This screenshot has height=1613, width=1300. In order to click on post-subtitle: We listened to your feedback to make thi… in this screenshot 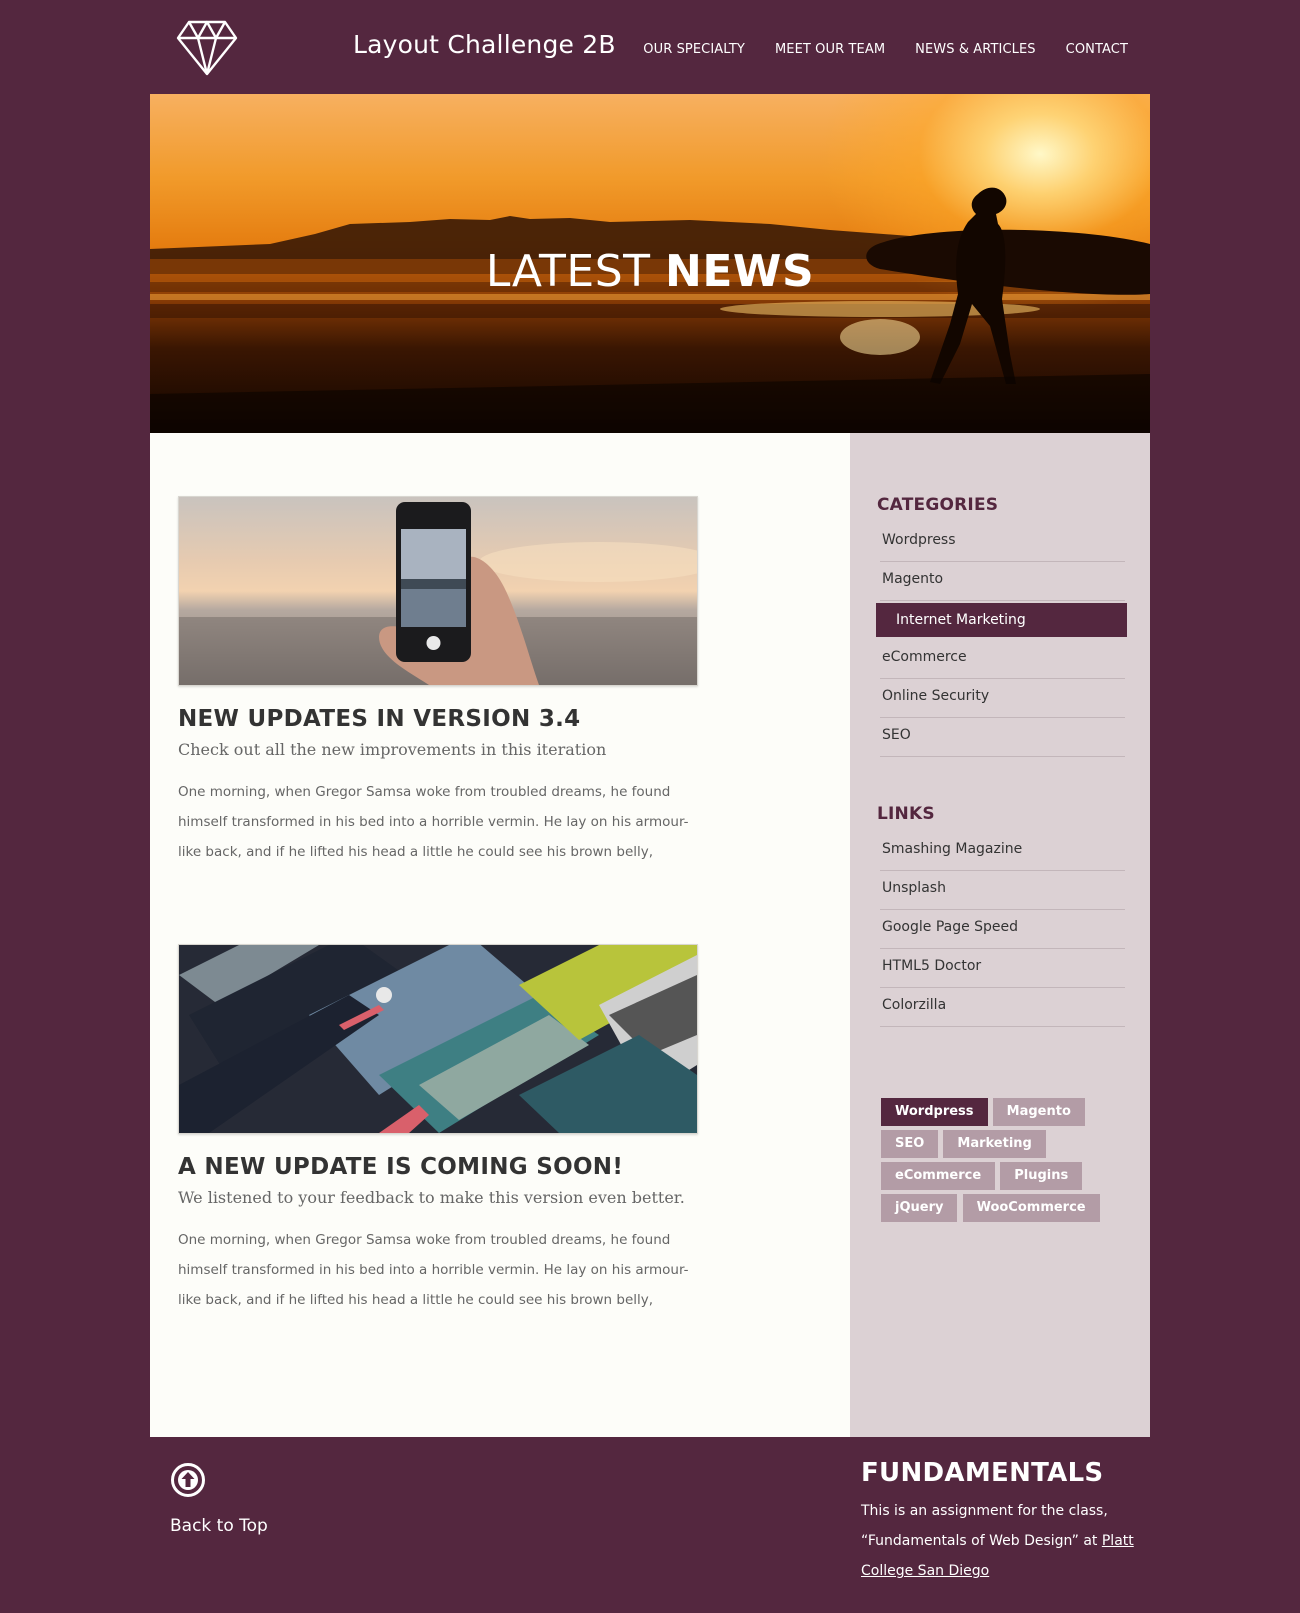, I will do `click(431, 1197)`.